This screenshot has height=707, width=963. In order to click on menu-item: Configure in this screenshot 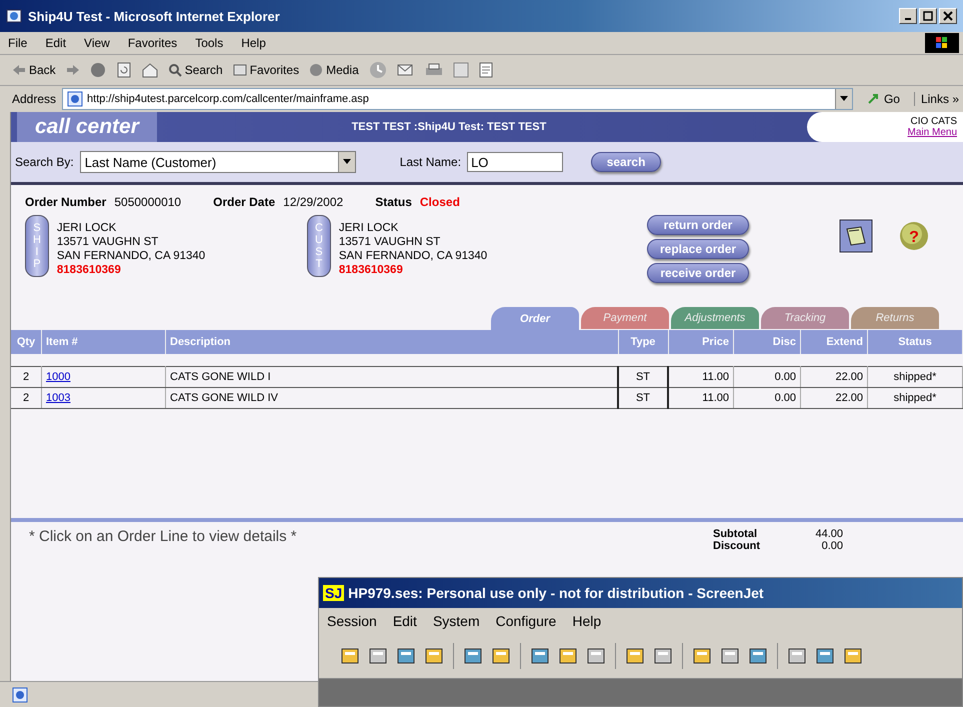, I will do `click(526, 621)`.